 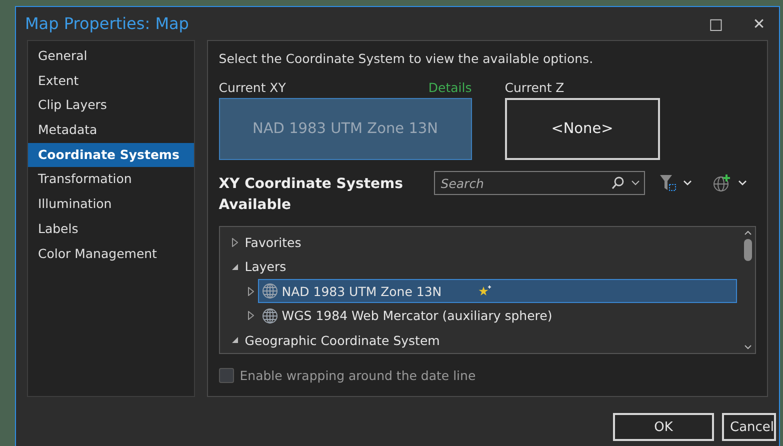 I want to click on close-button: ✕, so click(x=759, y=23).